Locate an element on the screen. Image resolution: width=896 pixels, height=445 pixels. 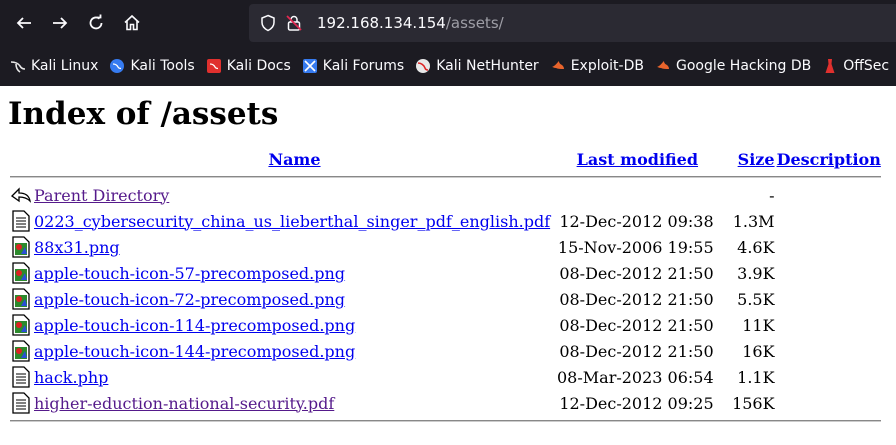
modified-cell: 08-Mar-2023 06:54 is located at coordinates (635, 377).